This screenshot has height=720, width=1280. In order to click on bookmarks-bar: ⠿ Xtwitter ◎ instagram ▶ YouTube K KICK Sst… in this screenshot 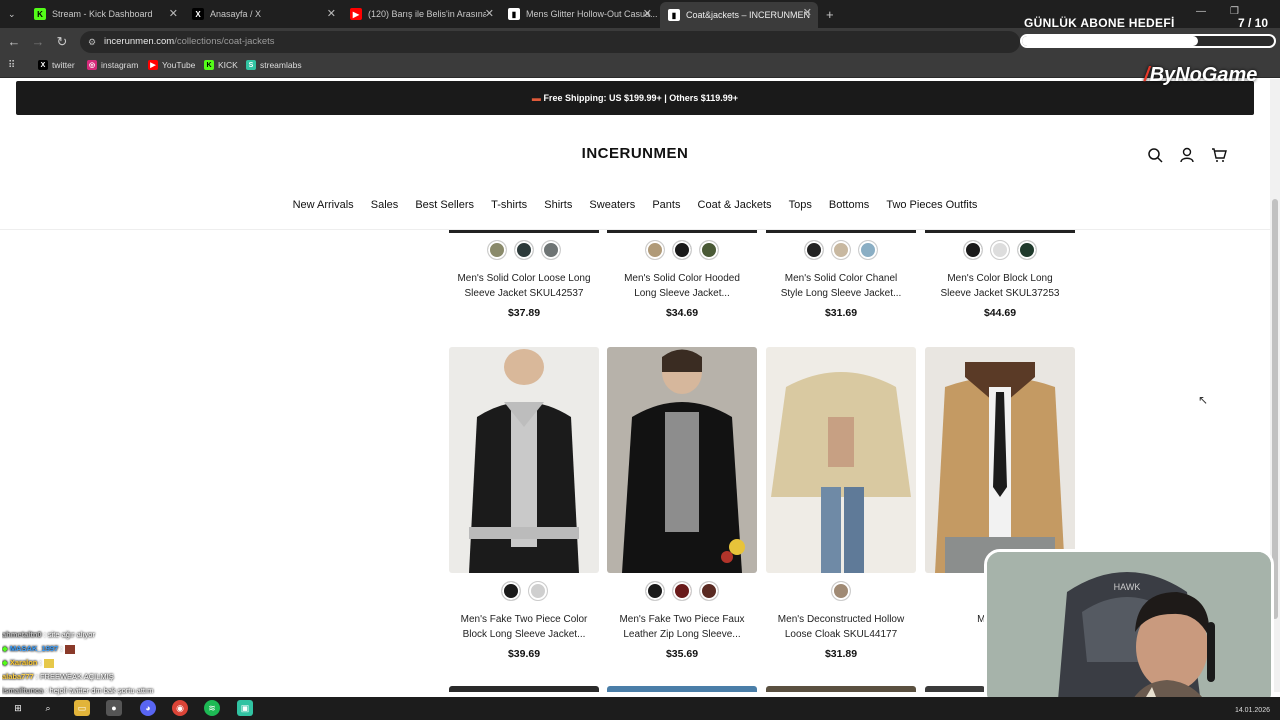, I will do `click(640, 67)`.